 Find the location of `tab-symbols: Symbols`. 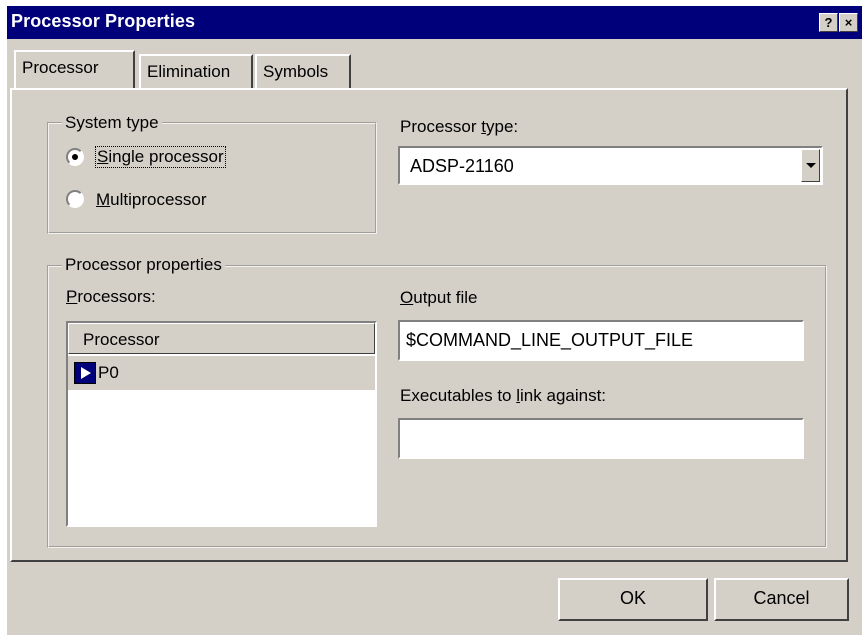

tab-symbols: Symbols is located at coordinates (303, 71).